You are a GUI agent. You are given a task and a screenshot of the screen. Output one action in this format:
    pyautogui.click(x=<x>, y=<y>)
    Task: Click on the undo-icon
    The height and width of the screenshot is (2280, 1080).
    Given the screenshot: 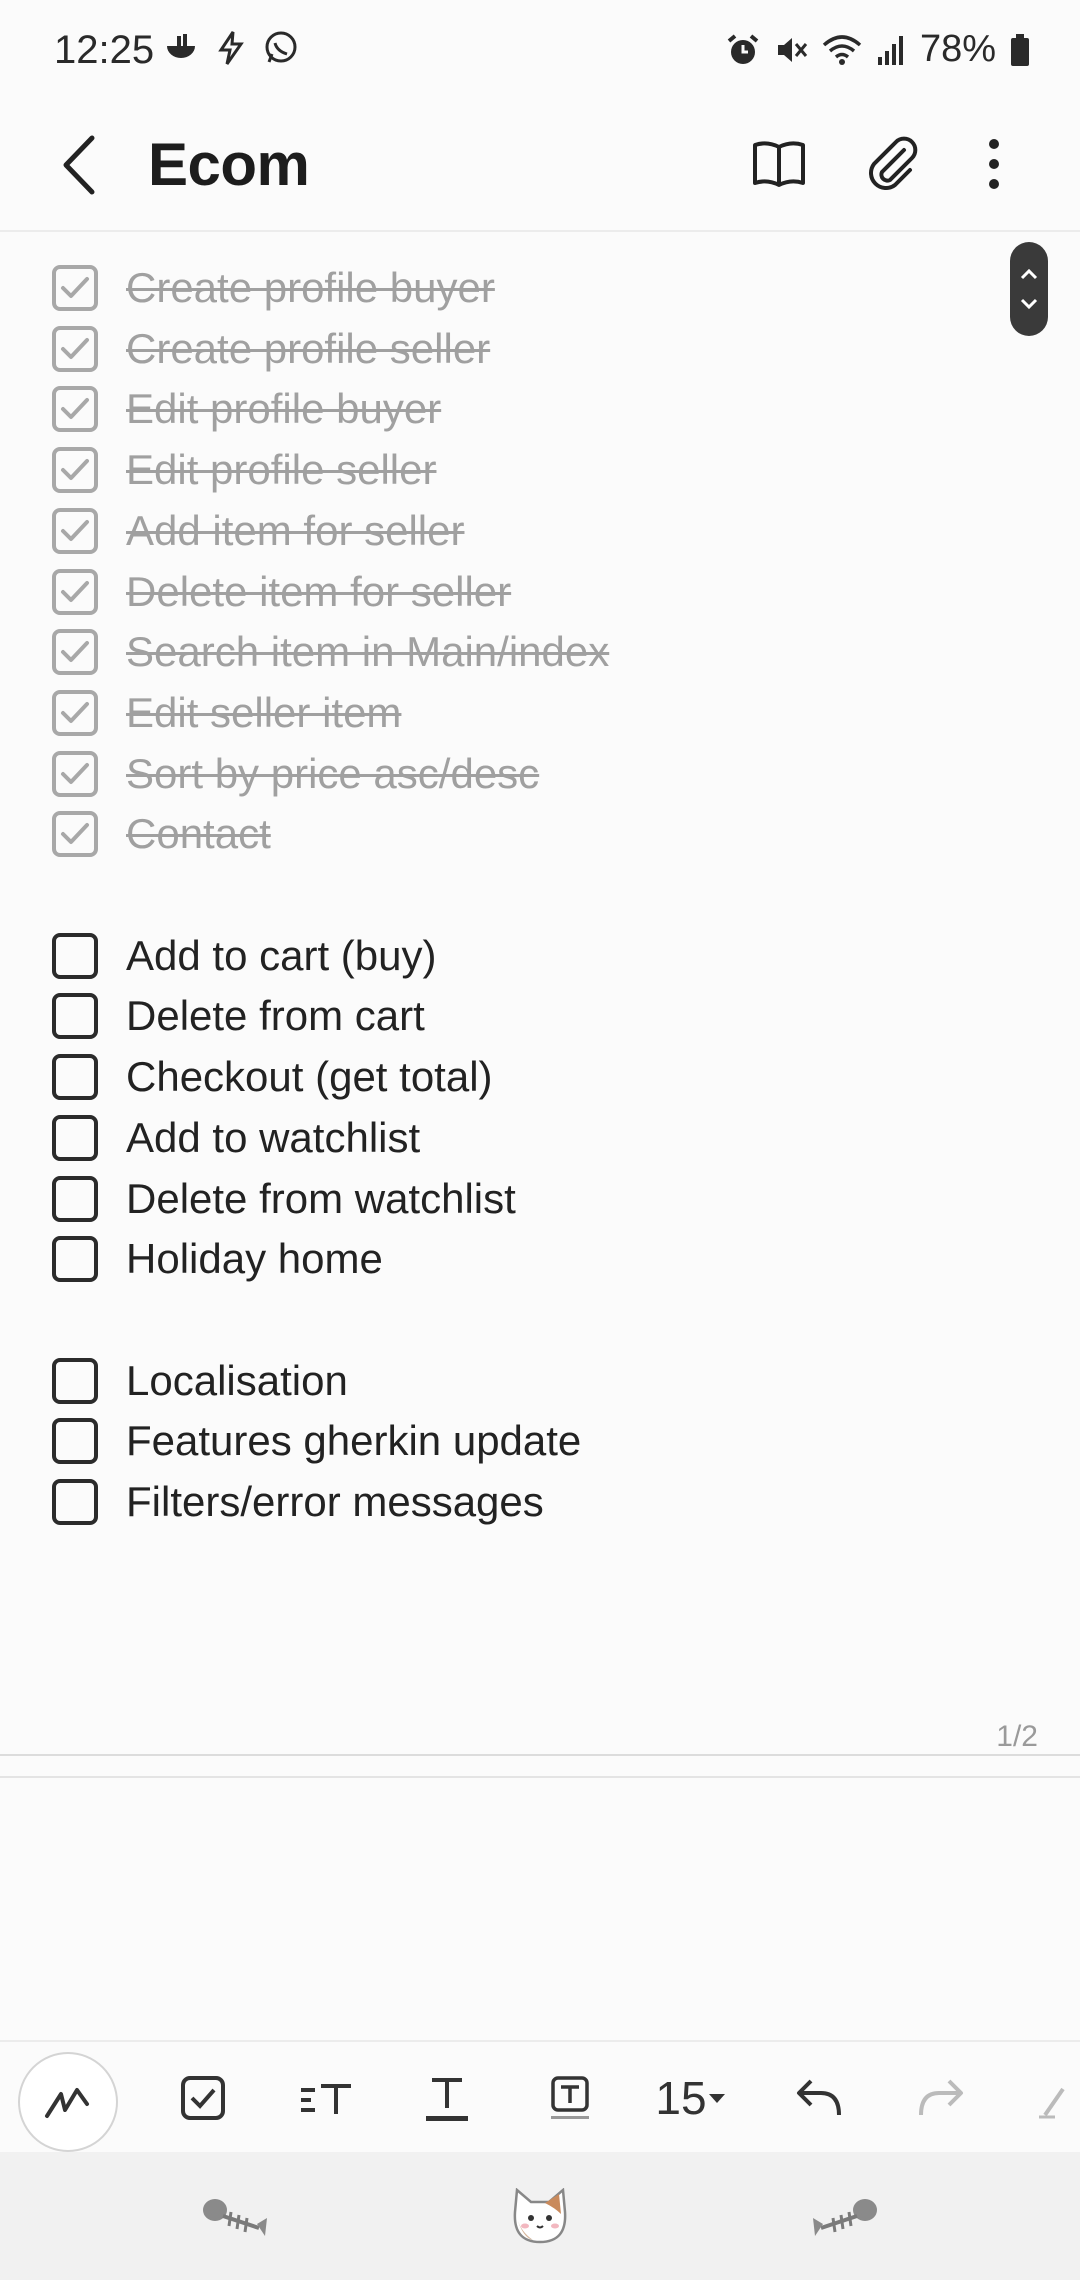 What is the action you would take?
    pyautogui.click(x=819, y=2097)
    